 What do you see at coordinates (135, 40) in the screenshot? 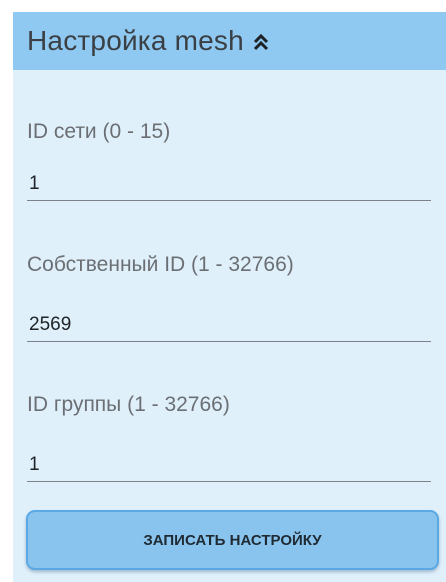
I see `panel-title: Настройка mesh` at bounding box center [135, 40].